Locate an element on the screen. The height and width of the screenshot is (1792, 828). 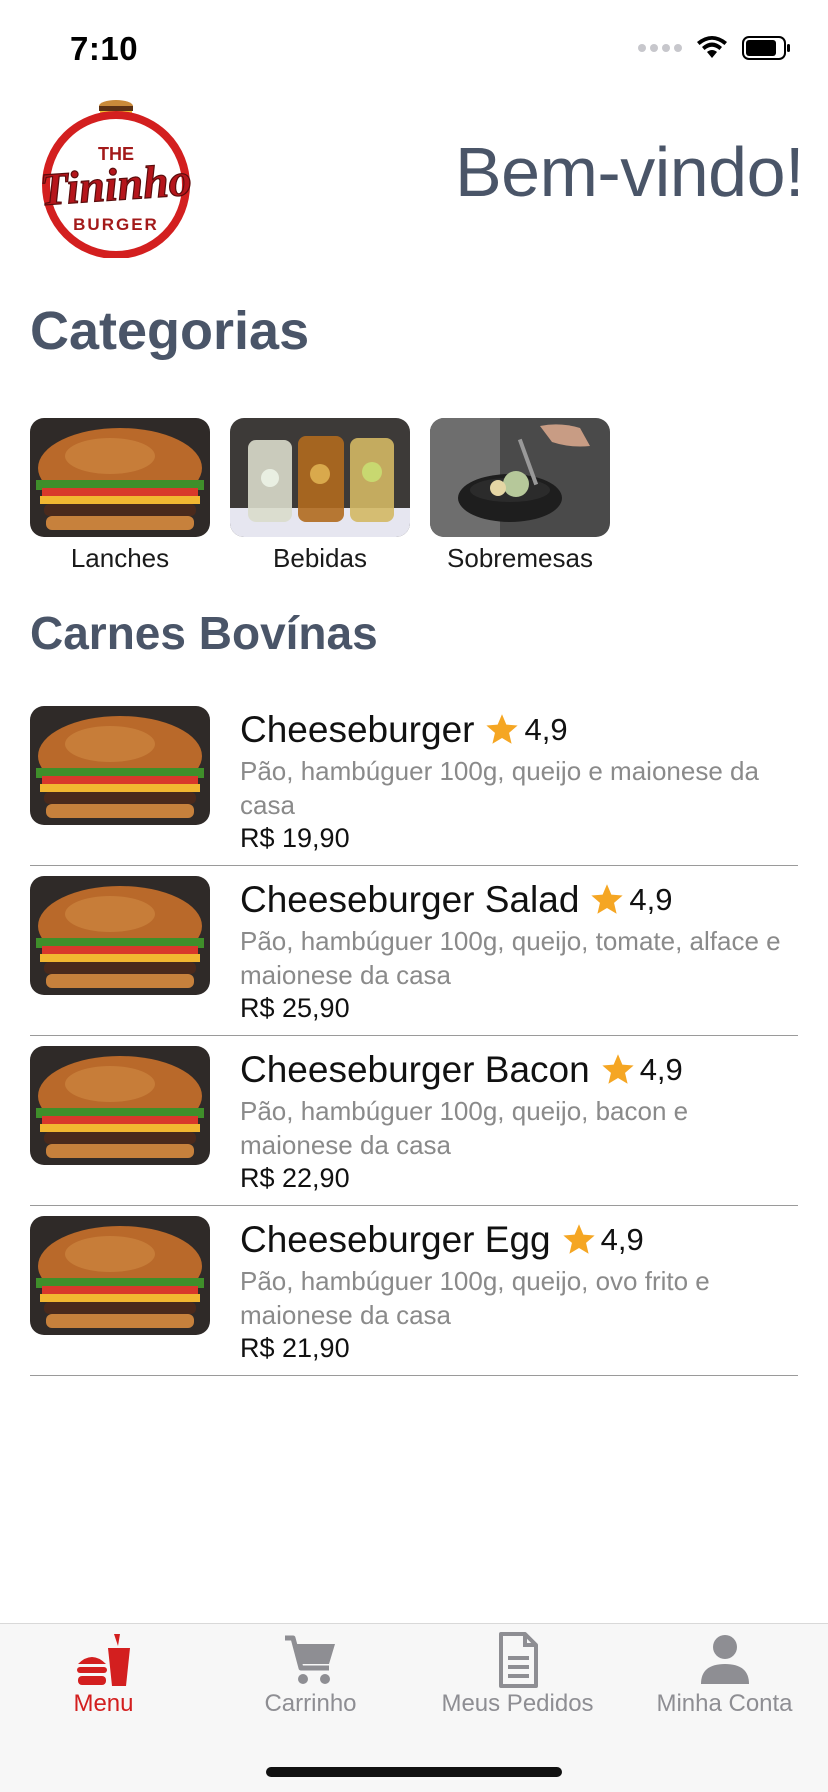
tab-bar: Menu Carrinho Meus Pedidos Minha Conta is located at coordinates (414, 1707).